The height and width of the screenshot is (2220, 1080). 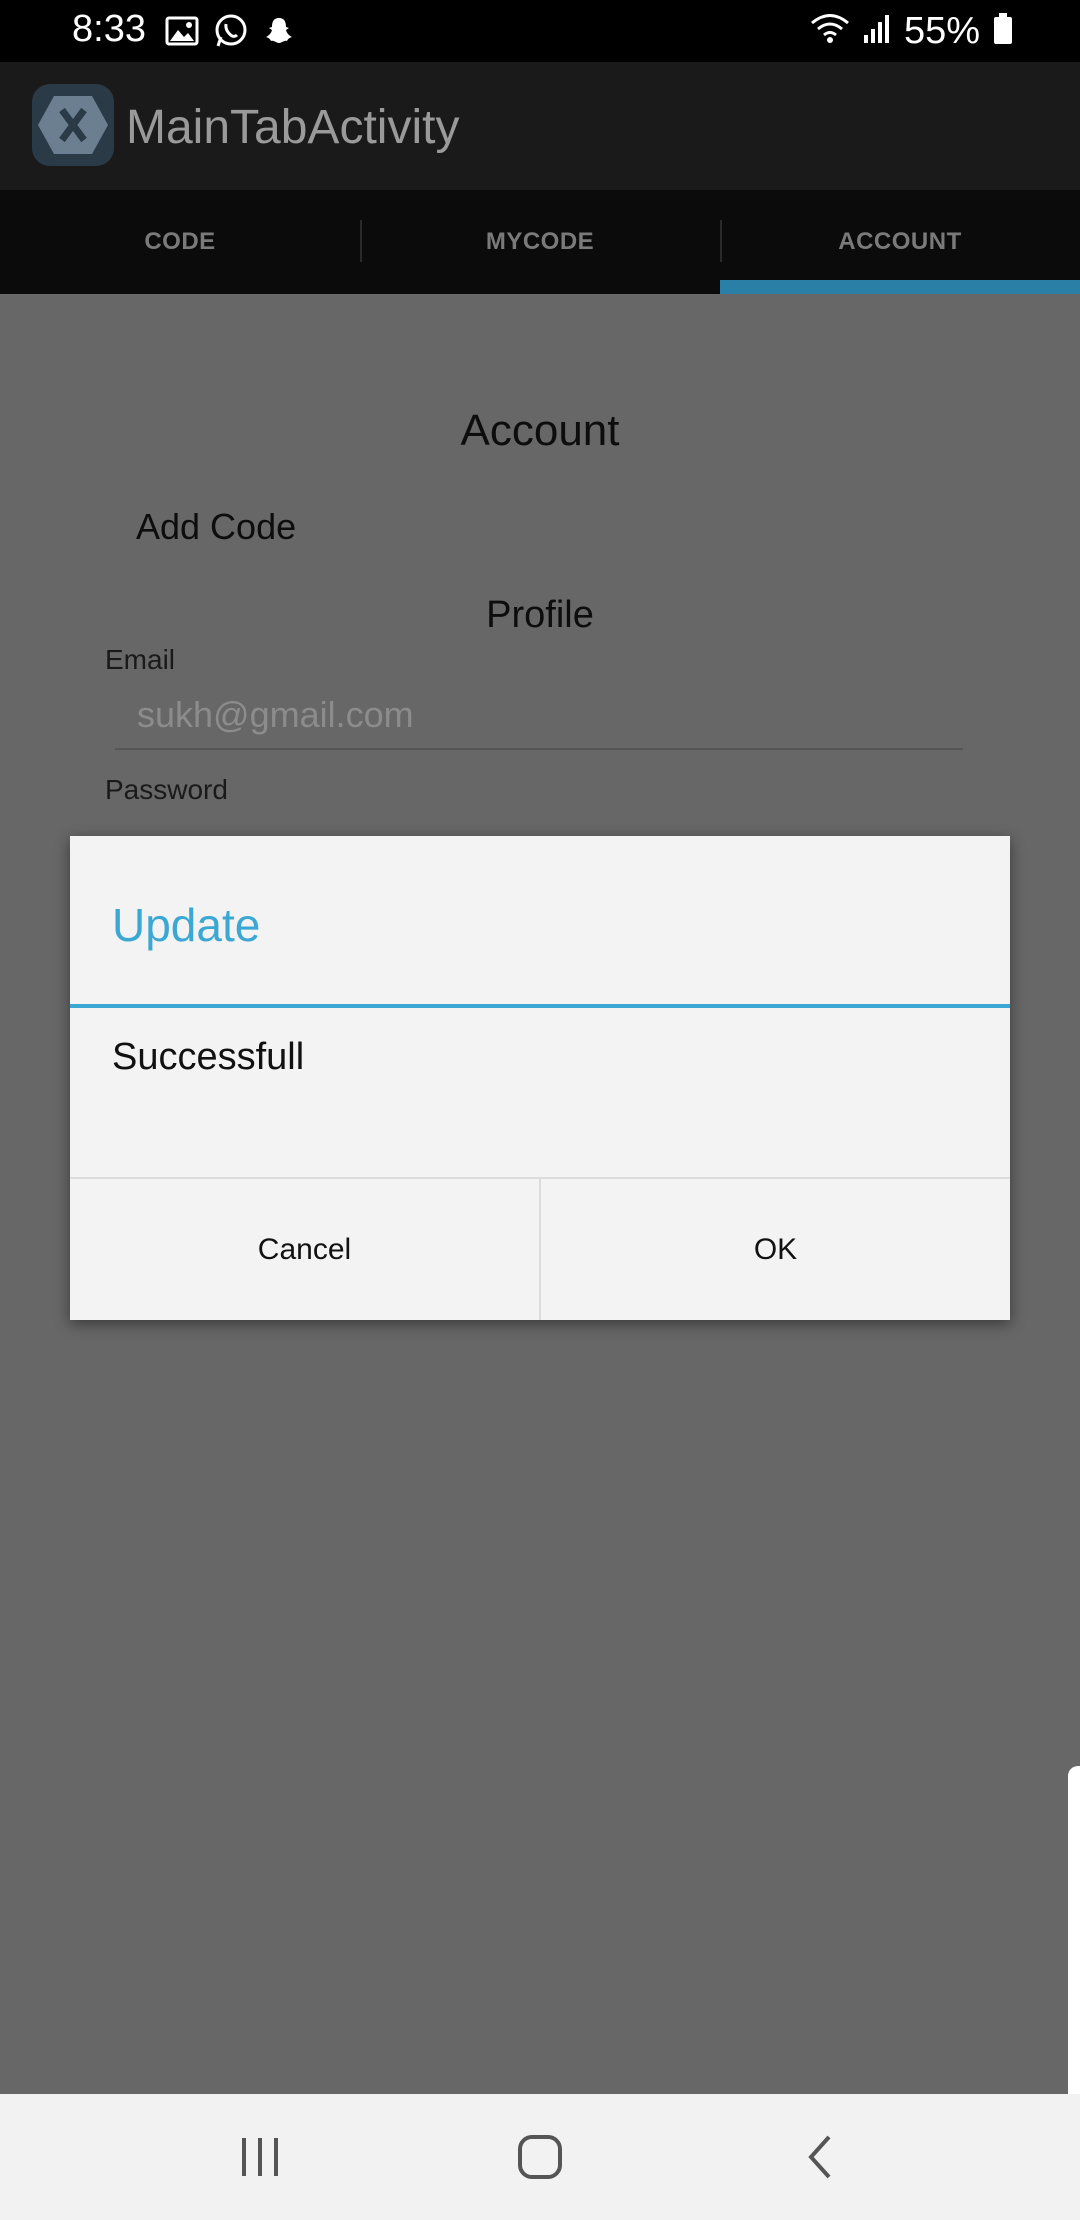 I want to click on profile-heading: Profile, so click(x=540, y=615).